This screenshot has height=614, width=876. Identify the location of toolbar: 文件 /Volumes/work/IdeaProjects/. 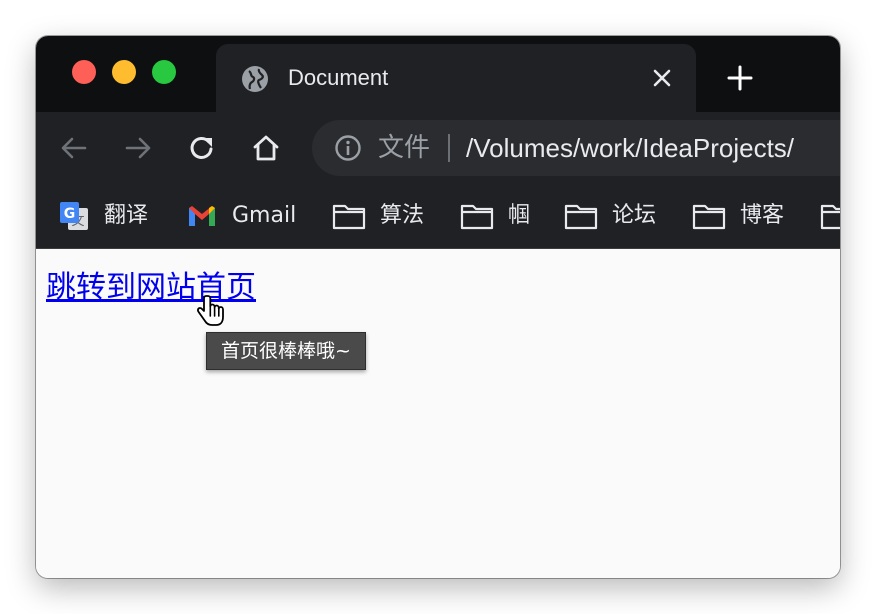
(438, 148).